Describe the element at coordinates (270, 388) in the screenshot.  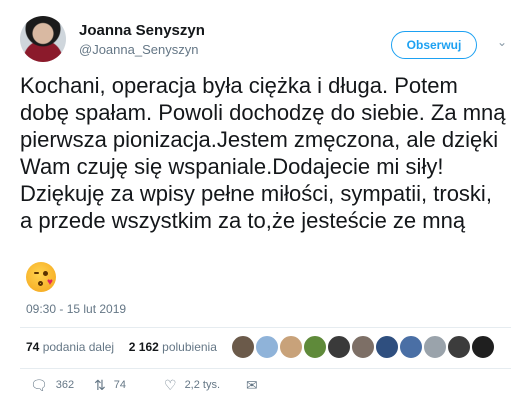
I see `tweet-actions: 🗨 362 ⇅ 74 ♡ 2,2 tys. ✉` at that location.